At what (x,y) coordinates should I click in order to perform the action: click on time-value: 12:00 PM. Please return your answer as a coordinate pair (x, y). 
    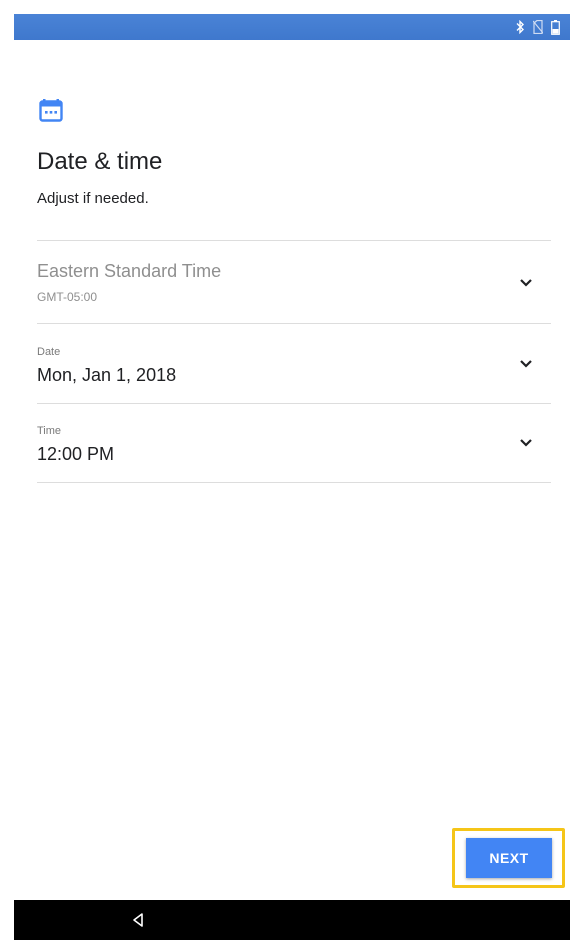
    Looking at the image, I should click on (76, 454).